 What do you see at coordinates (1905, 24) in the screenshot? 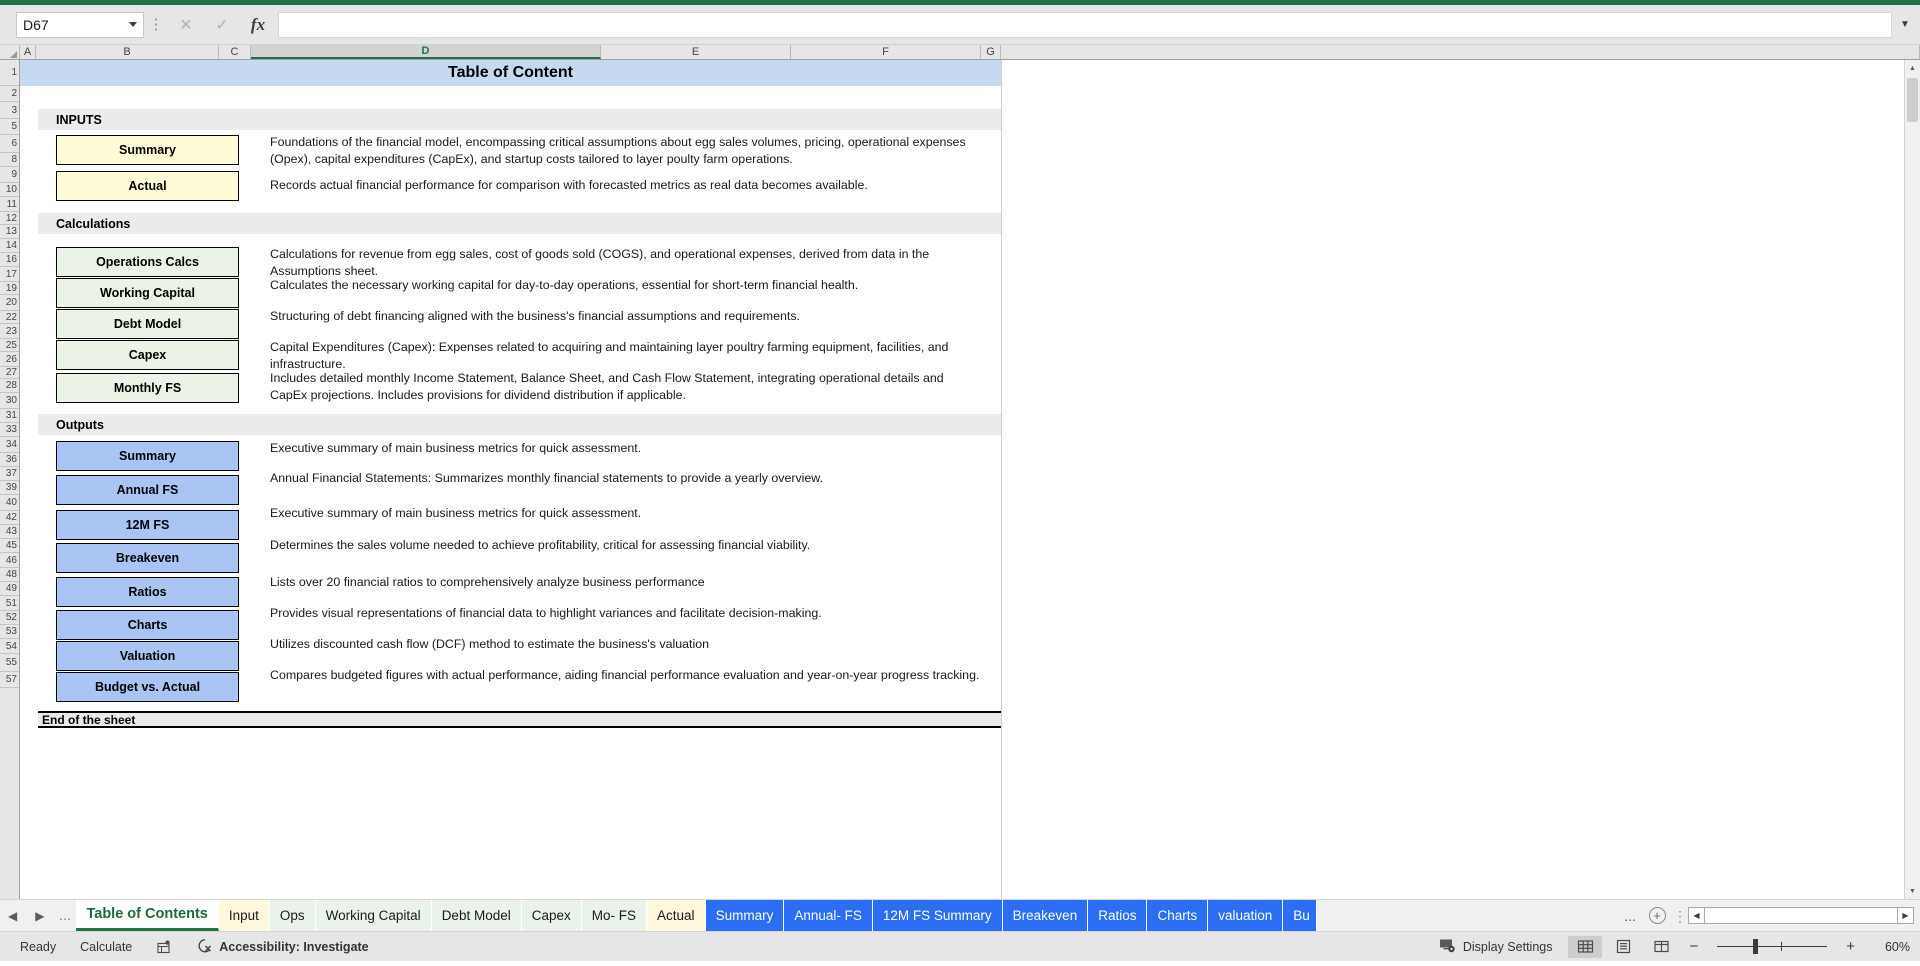
I see `chevron-down-icon: ▼` at bounding box center [1905, 24].